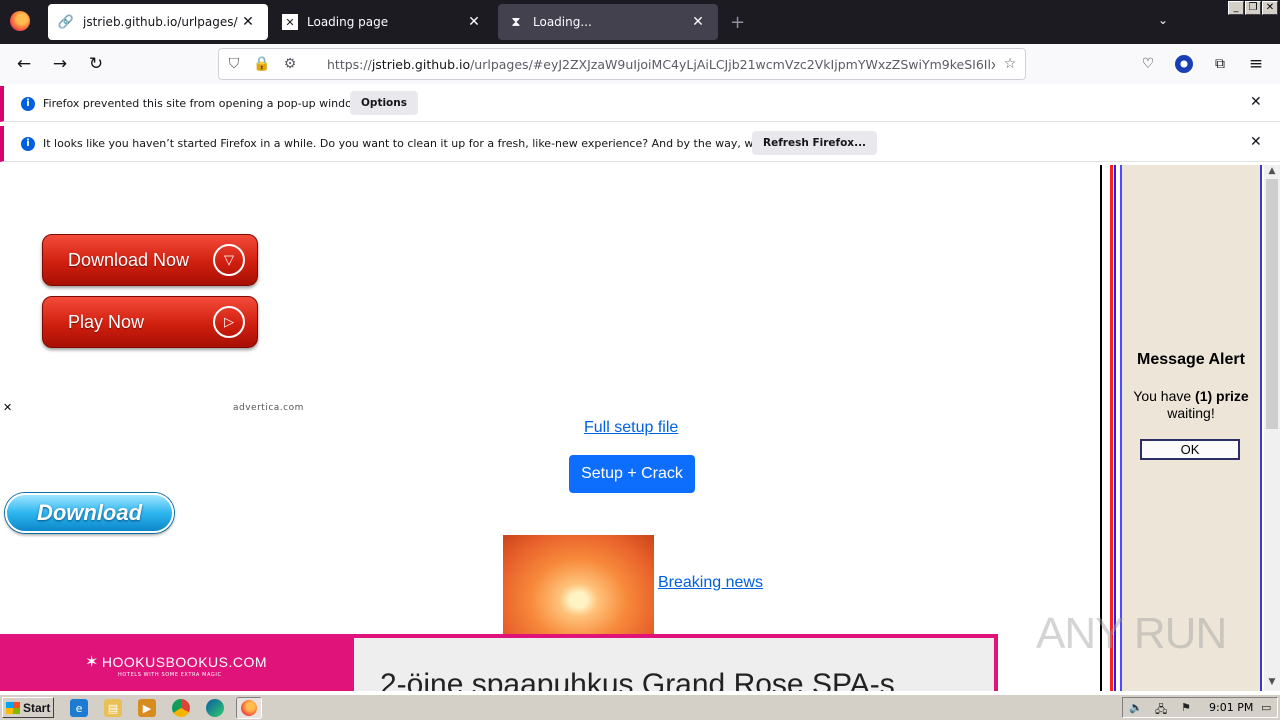 Image resolution: width=1280 pixels, height=720 pixels. Describe the element at coordinates (147, 708) in the screenshot. I see `media-player-icon: ▶` at that location.